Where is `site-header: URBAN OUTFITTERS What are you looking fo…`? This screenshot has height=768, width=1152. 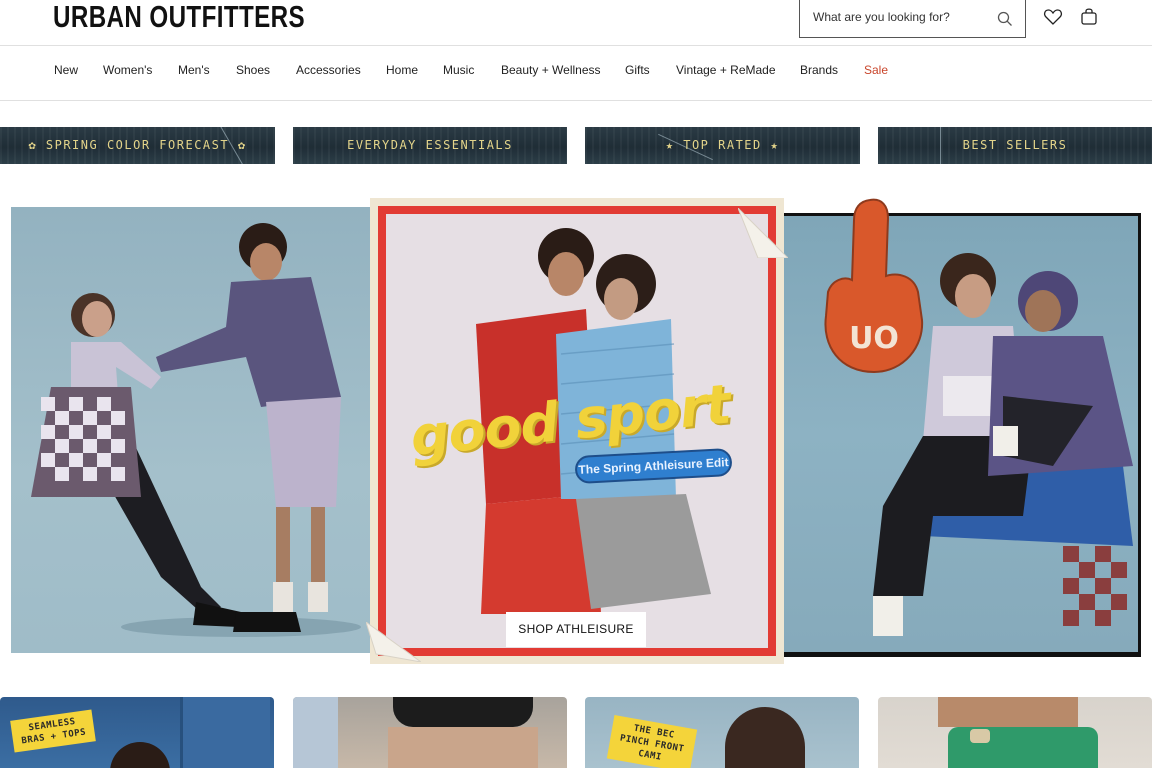
site-header: URBAN OUTFITTERS What are you looking fo… is located at coordinates (576, 23).